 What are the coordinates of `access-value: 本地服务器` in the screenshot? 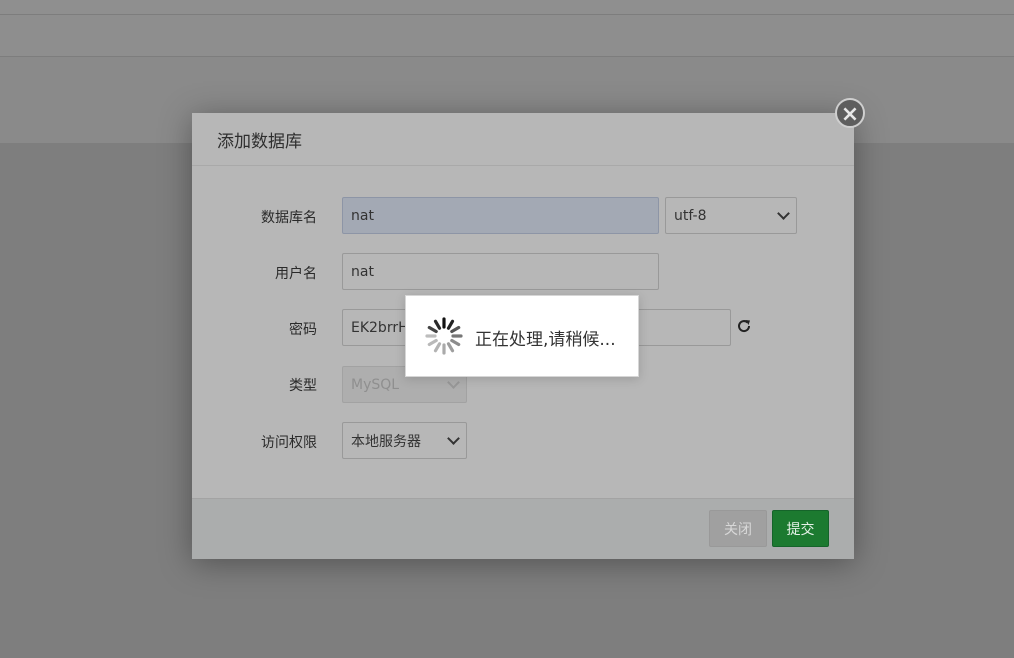 It's located at (386, 441).